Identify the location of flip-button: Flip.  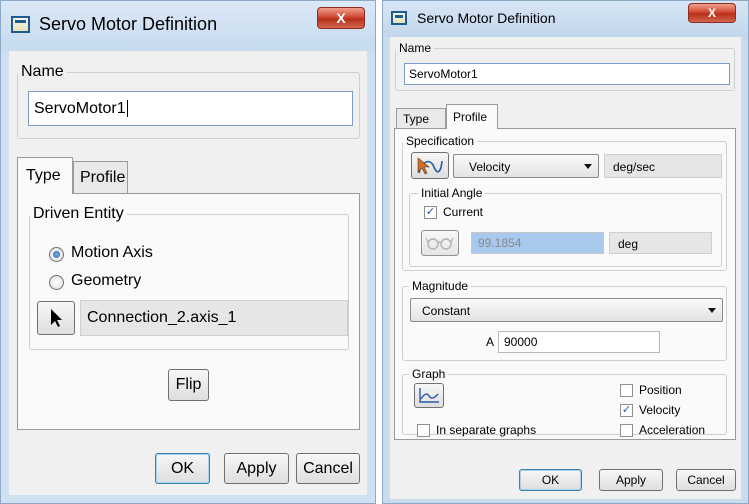
(188, 385).